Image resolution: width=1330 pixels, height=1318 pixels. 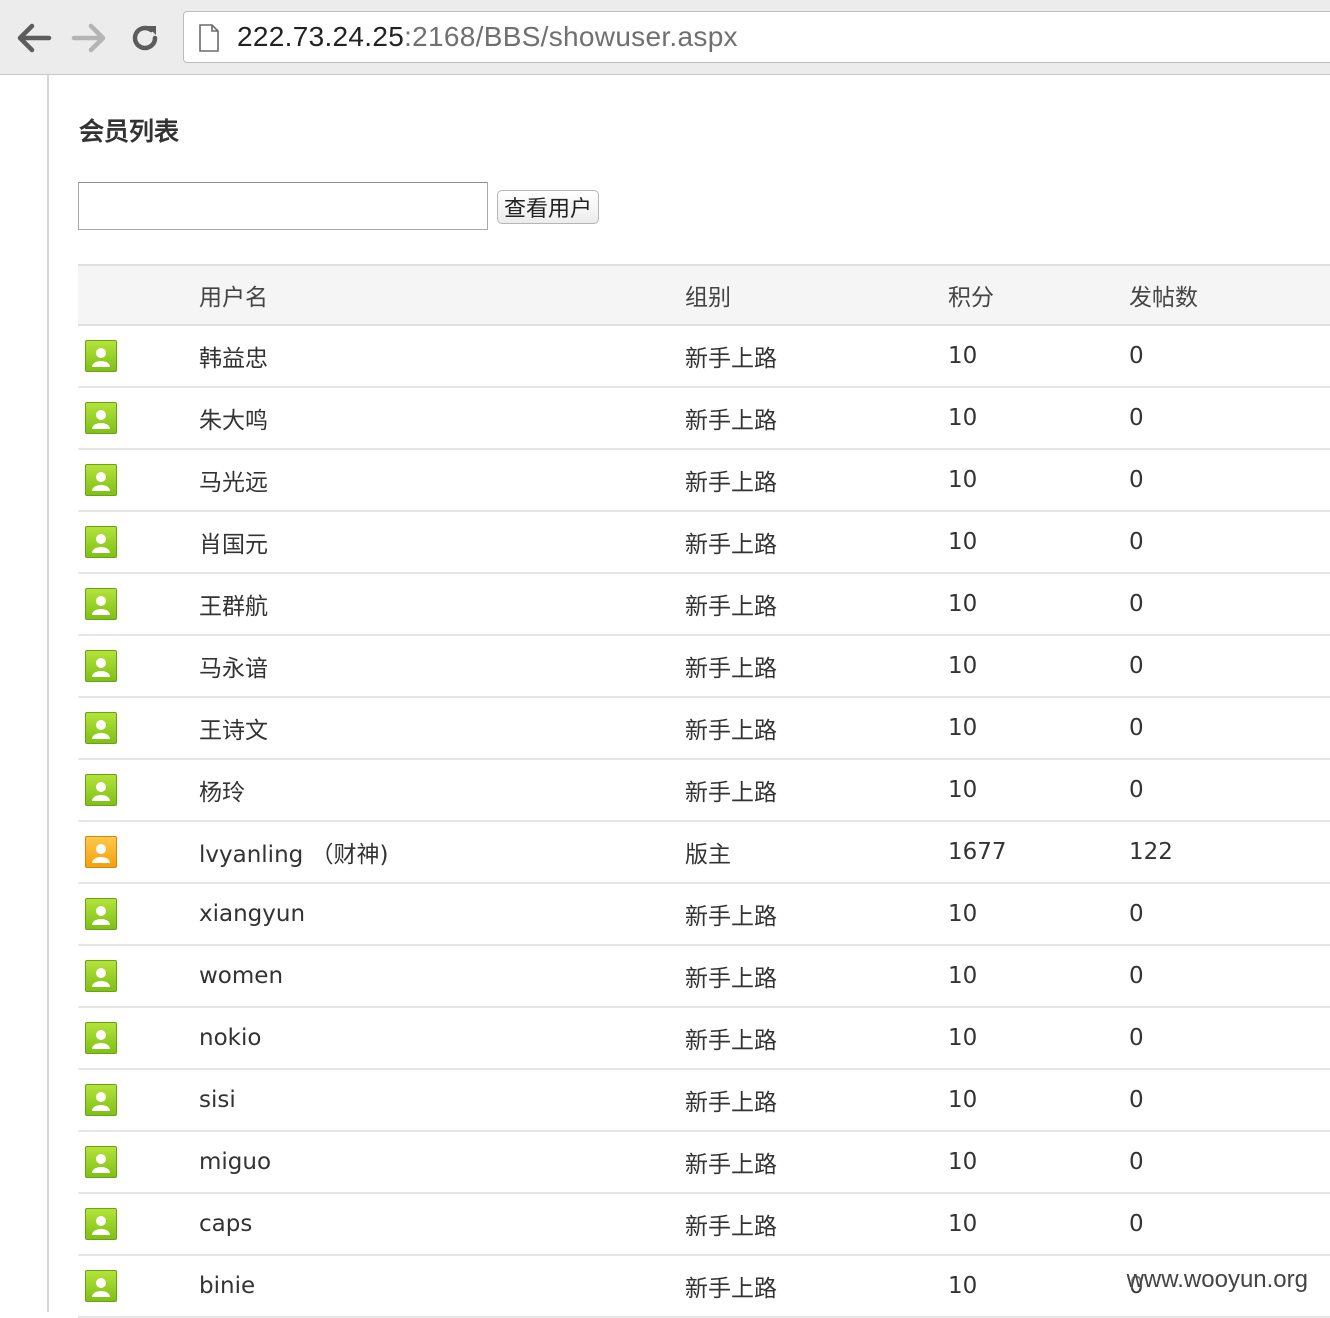 I want to click on username-cell: miguo, so click(x=235, y=1162).